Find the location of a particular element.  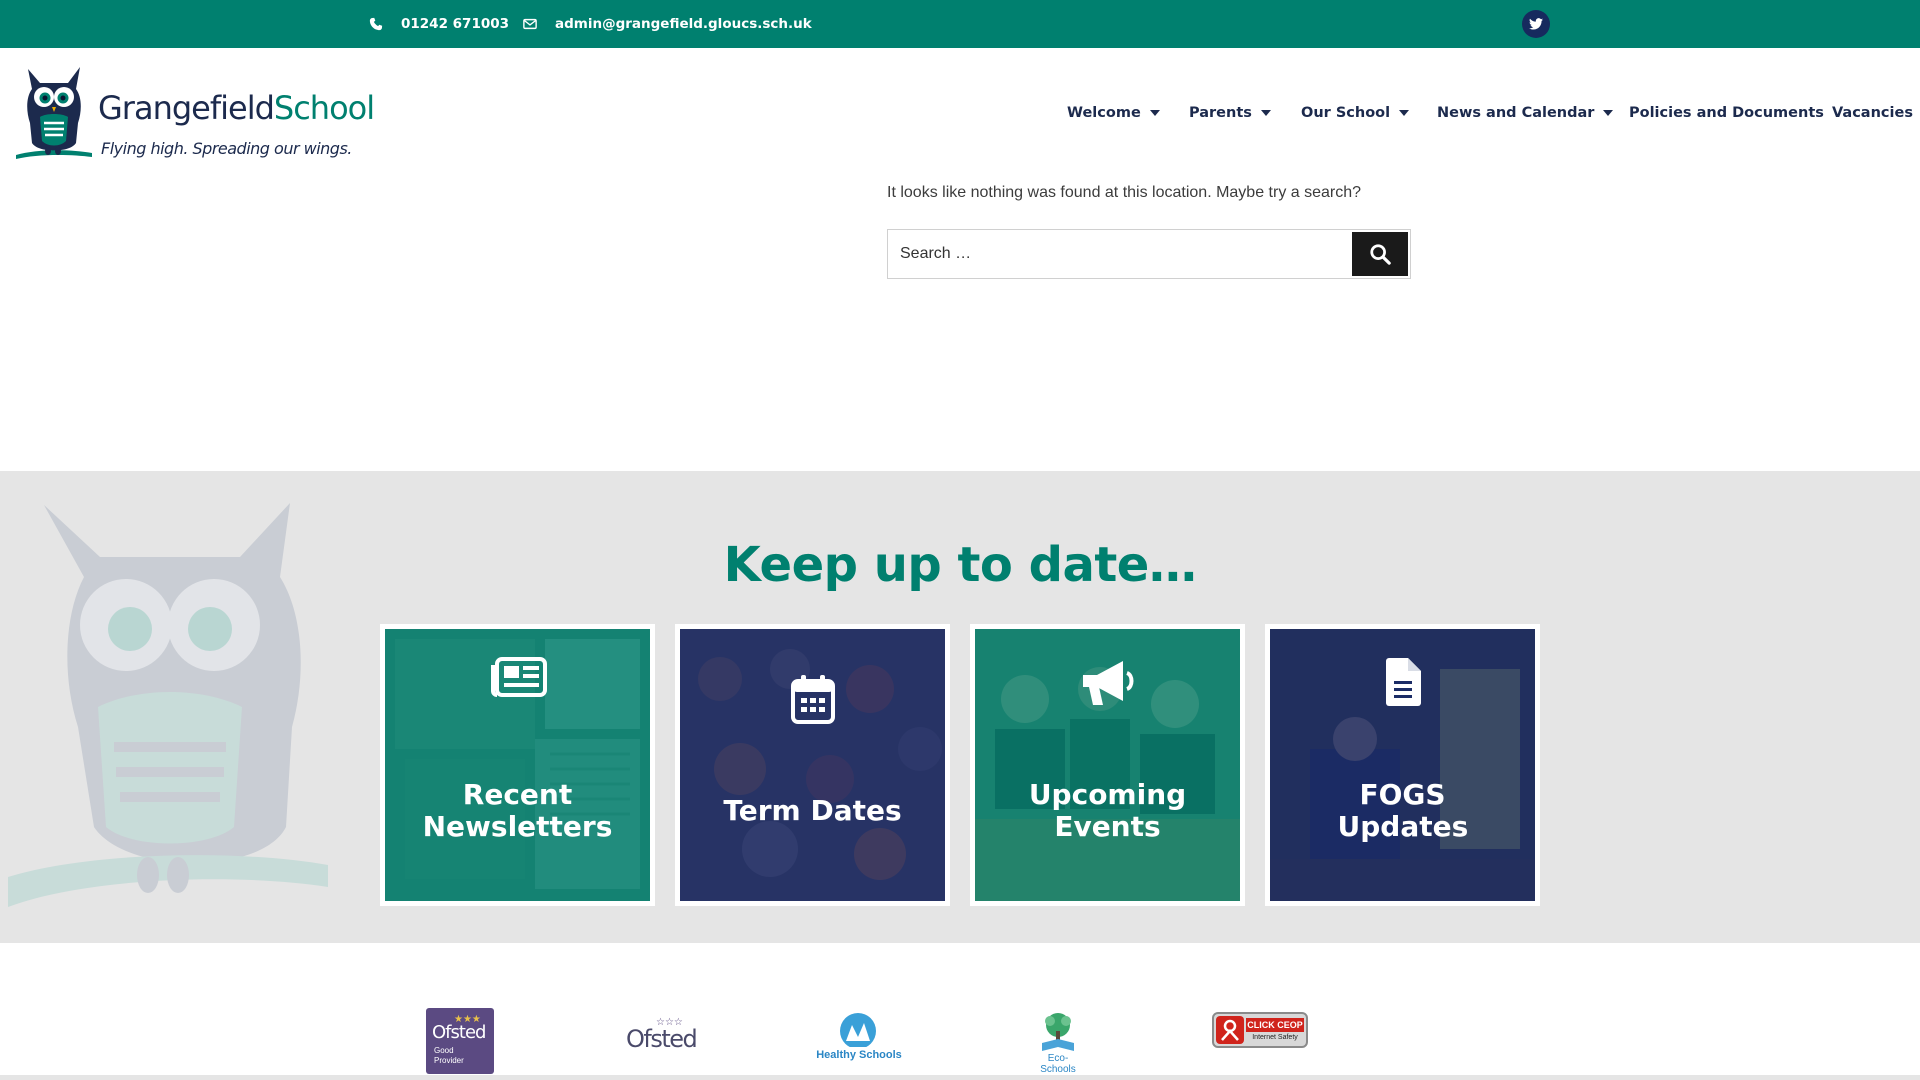

stars-icon: ★★★ is located at coordinates (467, 1019).